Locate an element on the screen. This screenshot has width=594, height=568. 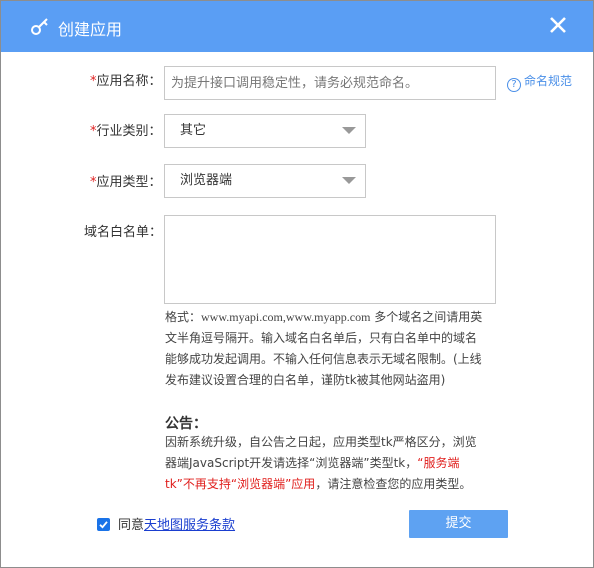
hint-example: www.myapi.com,www.myapp.com is located at coordinates (286, 317).